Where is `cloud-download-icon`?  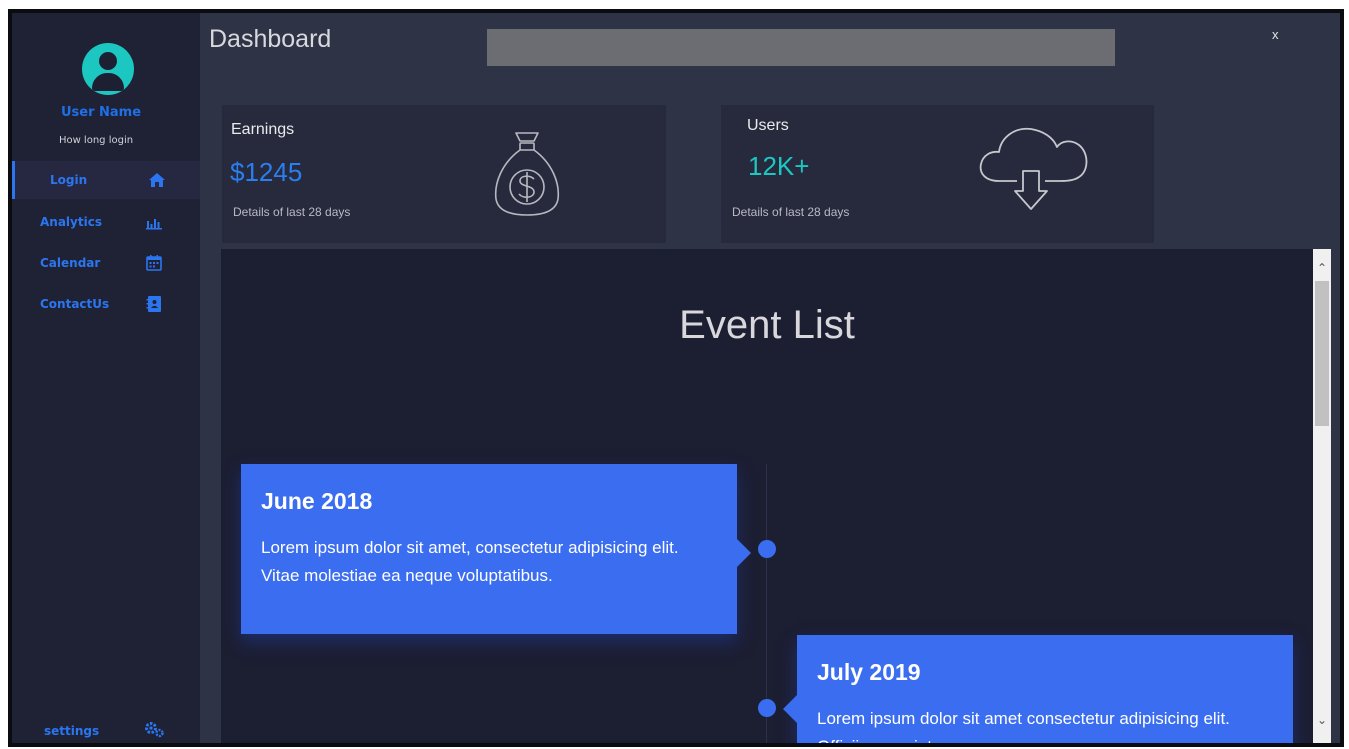
cloud-download-icon is located at coordinates (1033, 168).